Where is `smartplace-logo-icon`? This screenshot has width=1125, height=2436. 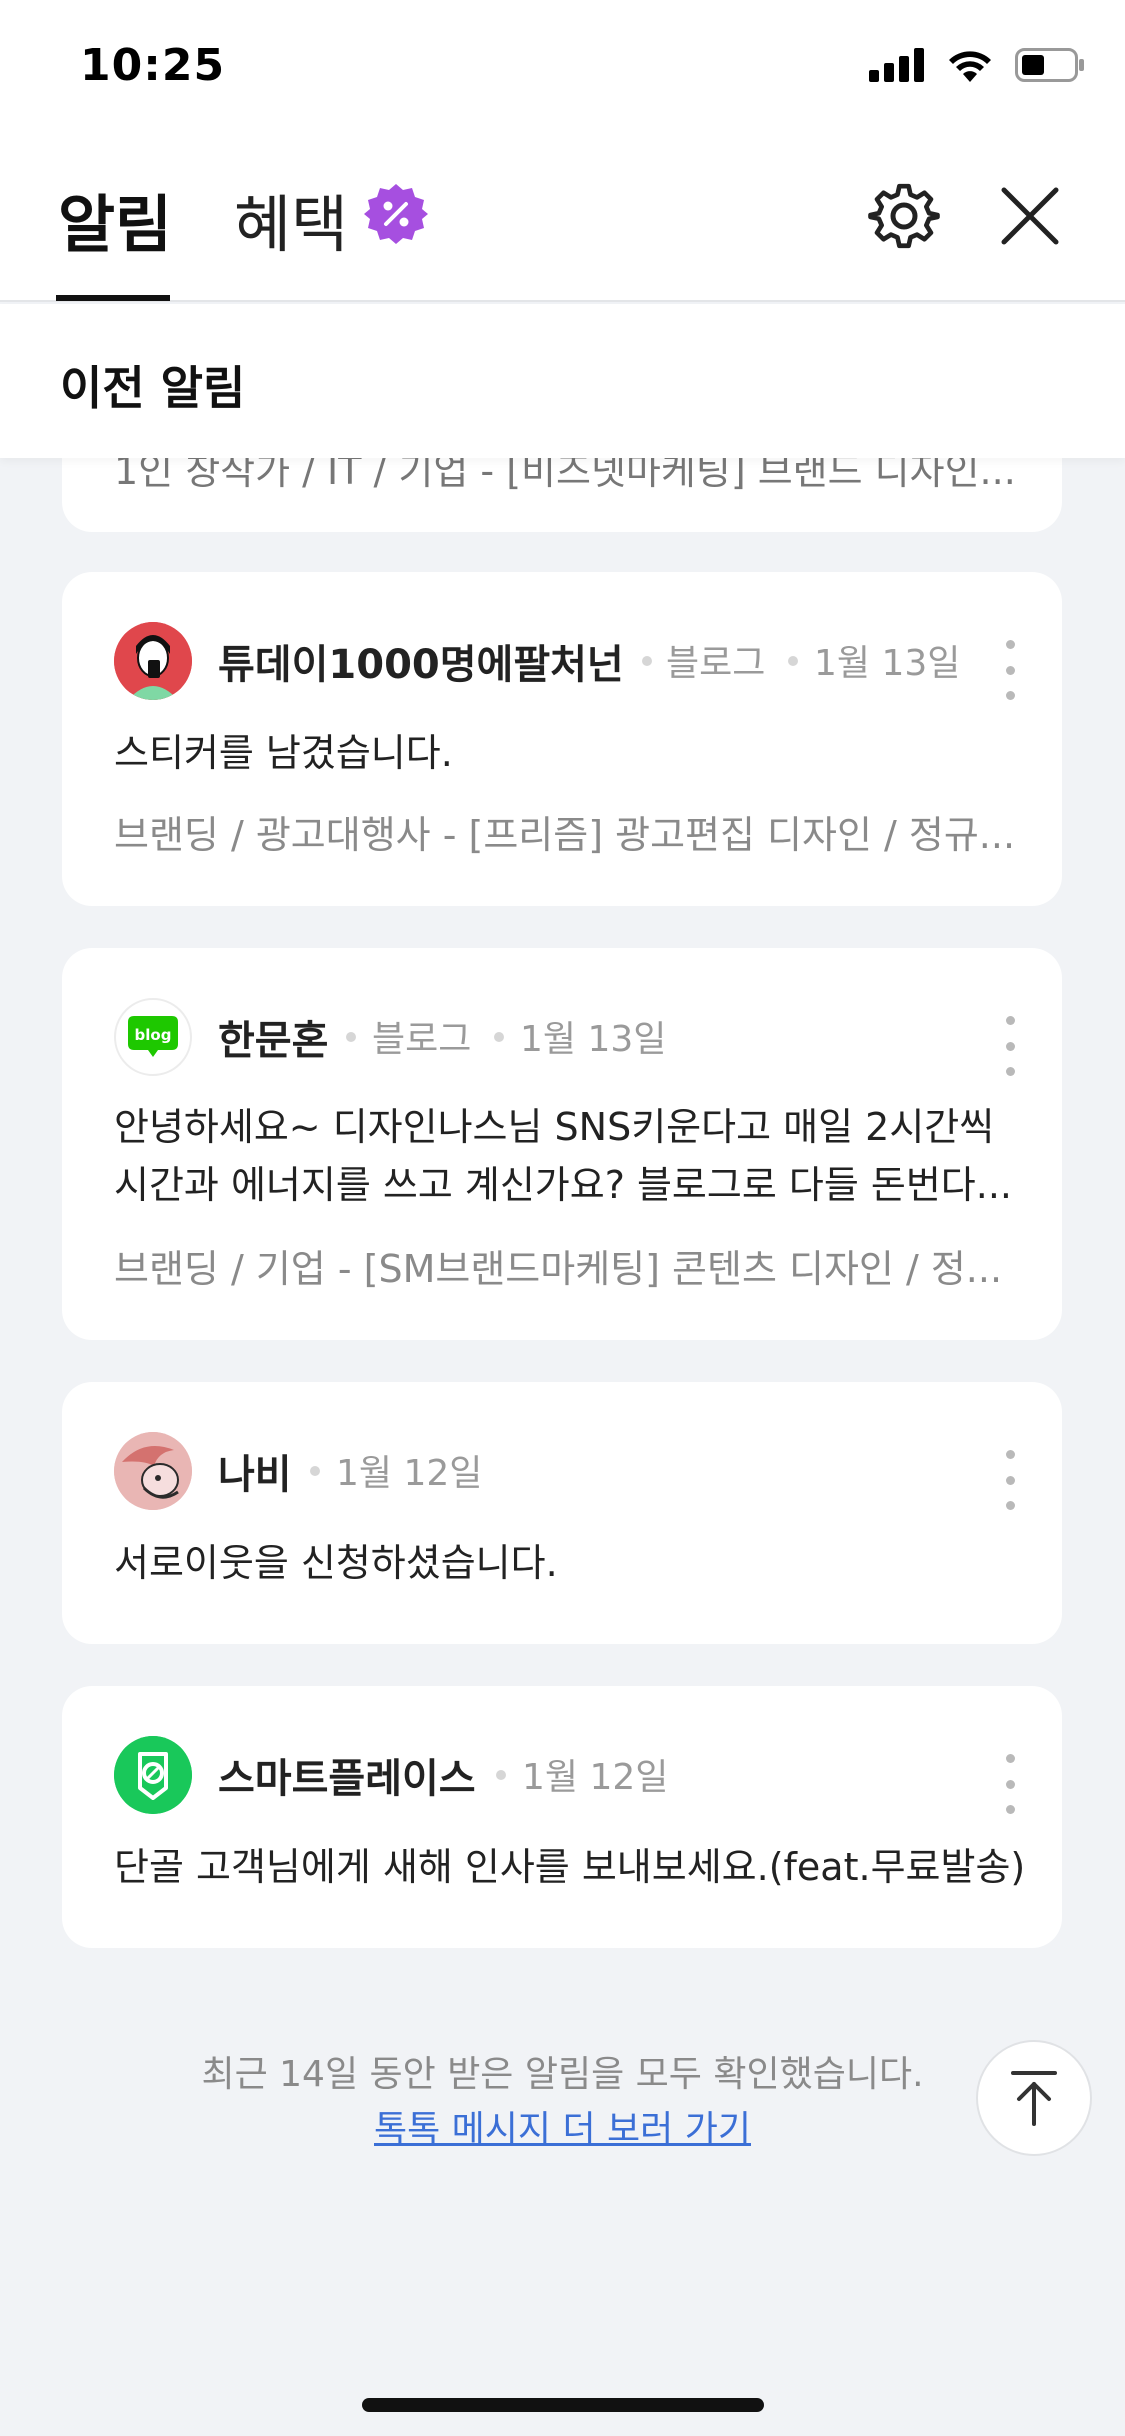
smartplace-logo-icon is located at coordinates (153, 1775).